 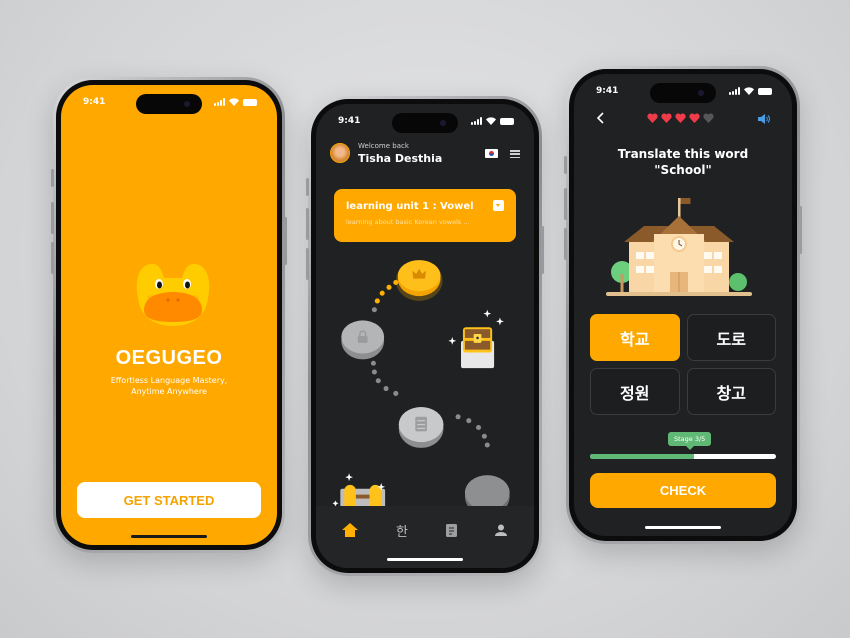 I want to click on path-node-crown, so click(x=419, y=280).